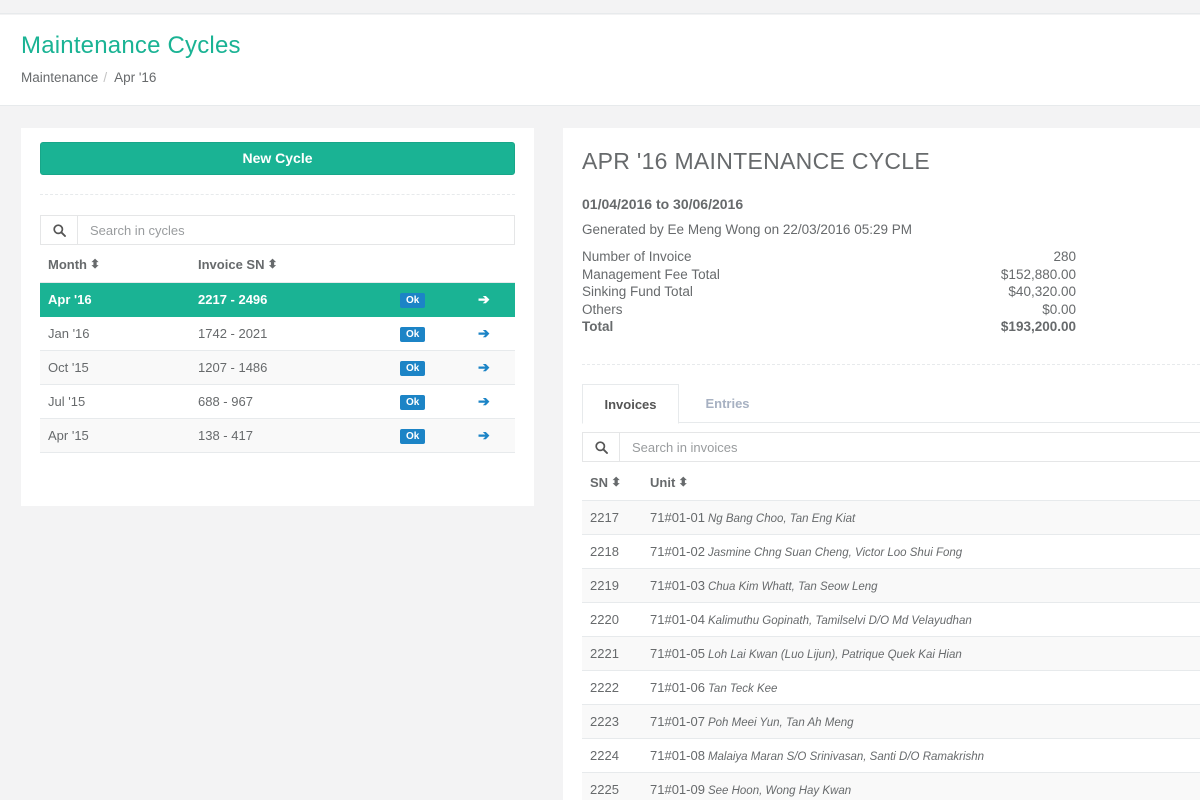  Describe the element at coordinates (651, 274) in the screenshot. I see `summary-label: Management Fee Total` at that location.